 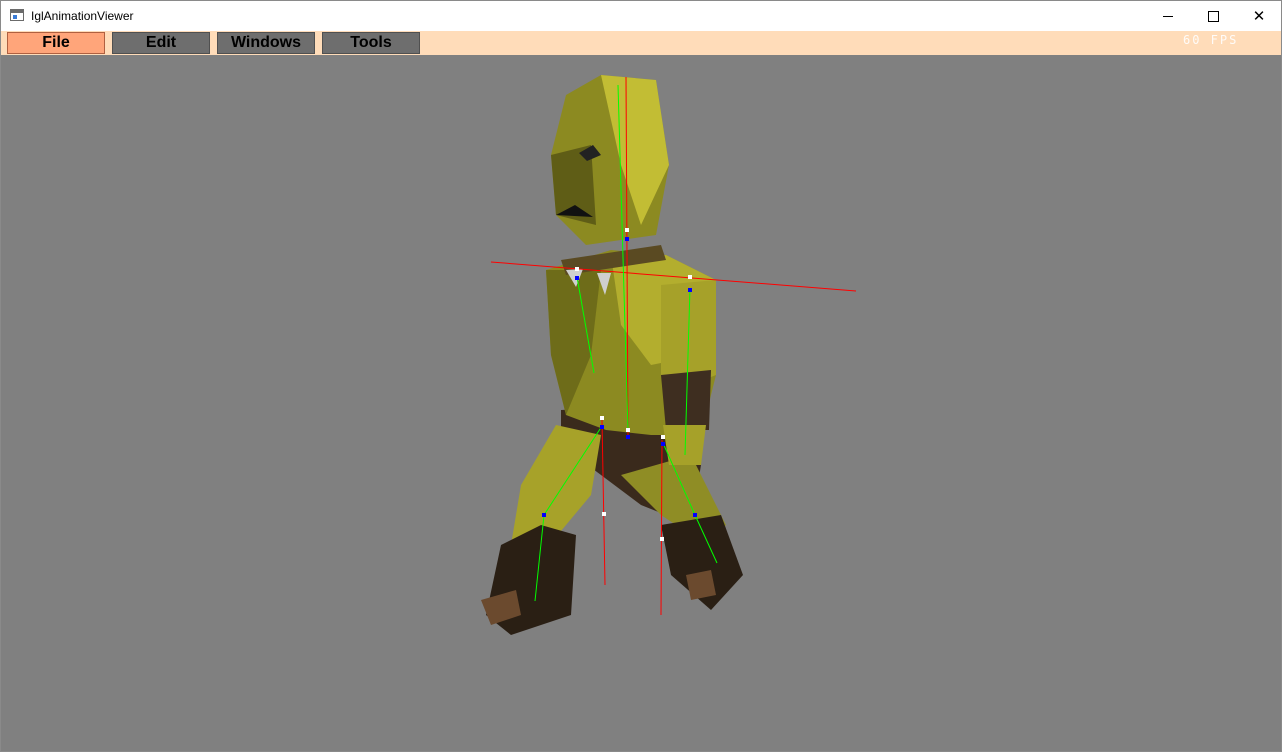 I want to click on app-window-icon, so click(x=17, y=15).